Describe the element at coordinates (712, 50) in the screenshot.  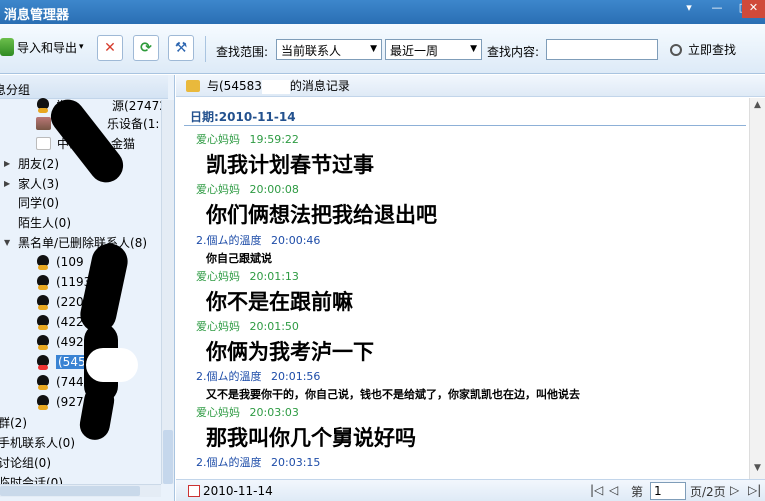
I see `search-button-label: 立即查找` at that location.